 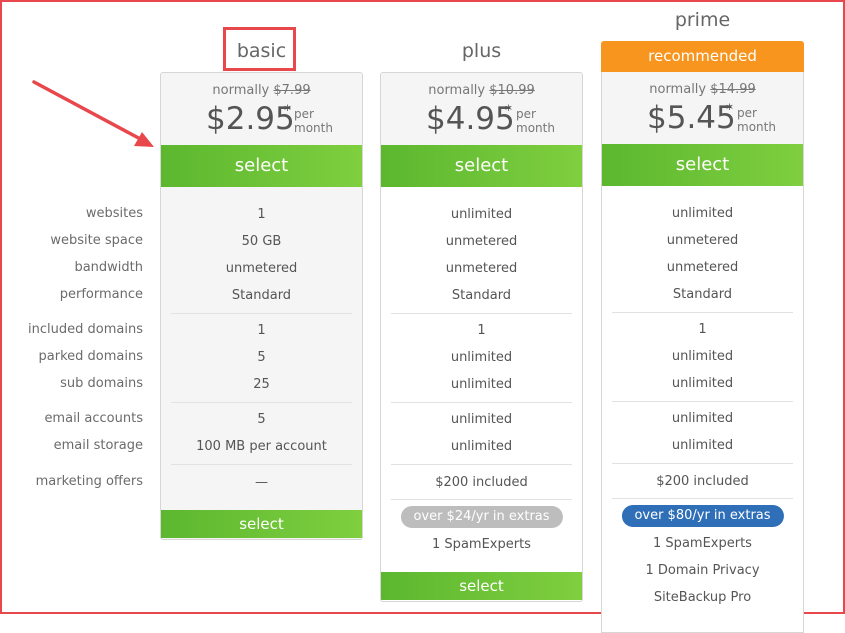 What do you see at coordinates (702, 165) in the screenshot?
I see `select-button-prime: select` at bounding box center [702, 165].